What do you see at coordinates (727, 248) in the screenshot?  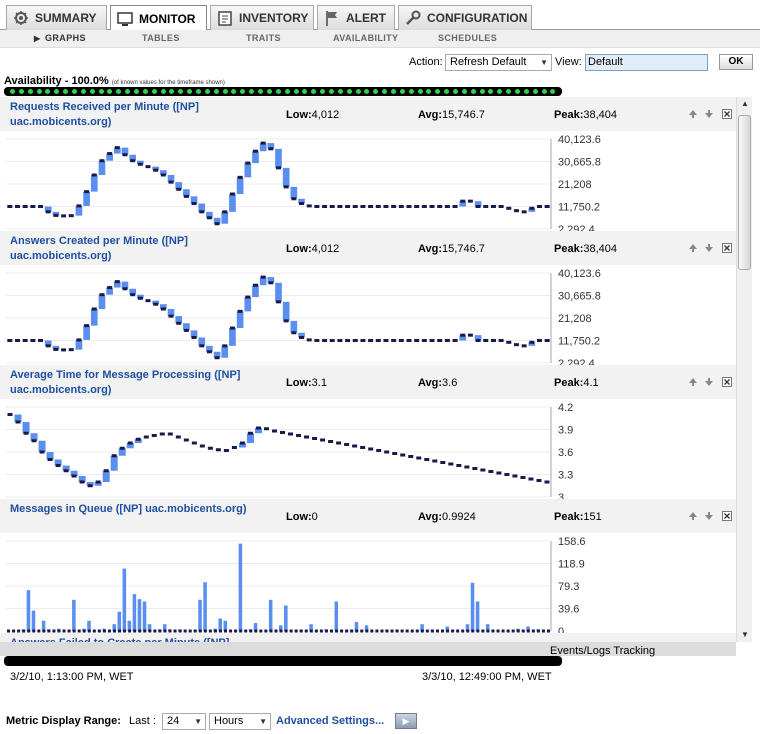 I see `close-icon` at bounding box center [727, 248].